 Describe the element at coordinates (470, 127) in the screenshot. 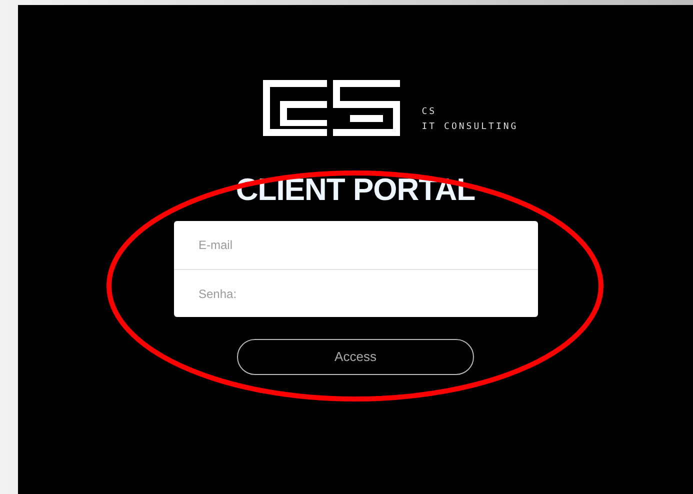

I see `brand-tagline: IT CONSULTING` at that location.